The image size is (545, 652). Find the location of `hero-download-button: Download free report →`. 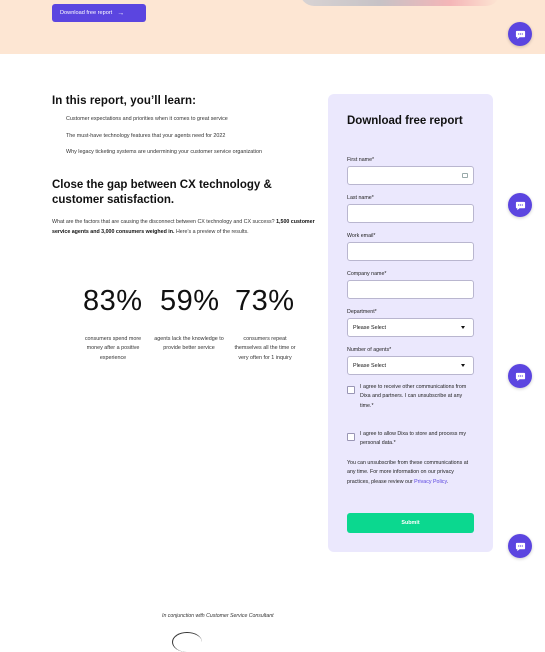

hero-download-button: Download free report → is located at coordinates (99, 13).